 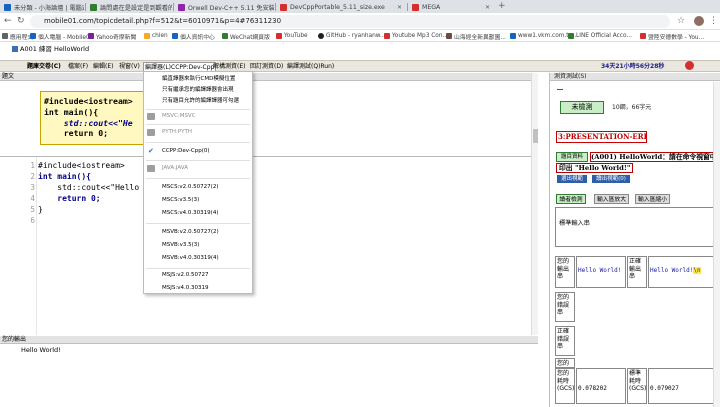 What do you see at coordinates (198, 132) in the screenshot?
I see `menu-item-pyth: PYTH:PYTH` at bounding box center [198, 132].